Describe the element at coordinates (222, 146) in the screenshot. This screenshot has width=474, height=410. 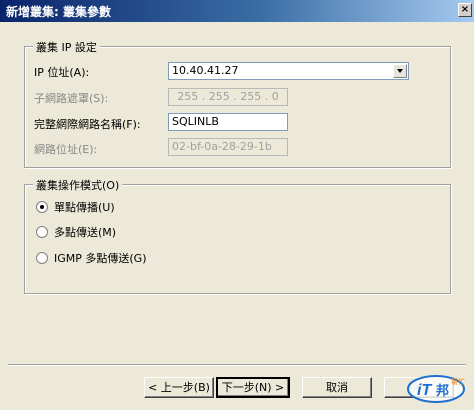
I see `network-address-value: 02-bf-0a-28-29-1b` at that location.